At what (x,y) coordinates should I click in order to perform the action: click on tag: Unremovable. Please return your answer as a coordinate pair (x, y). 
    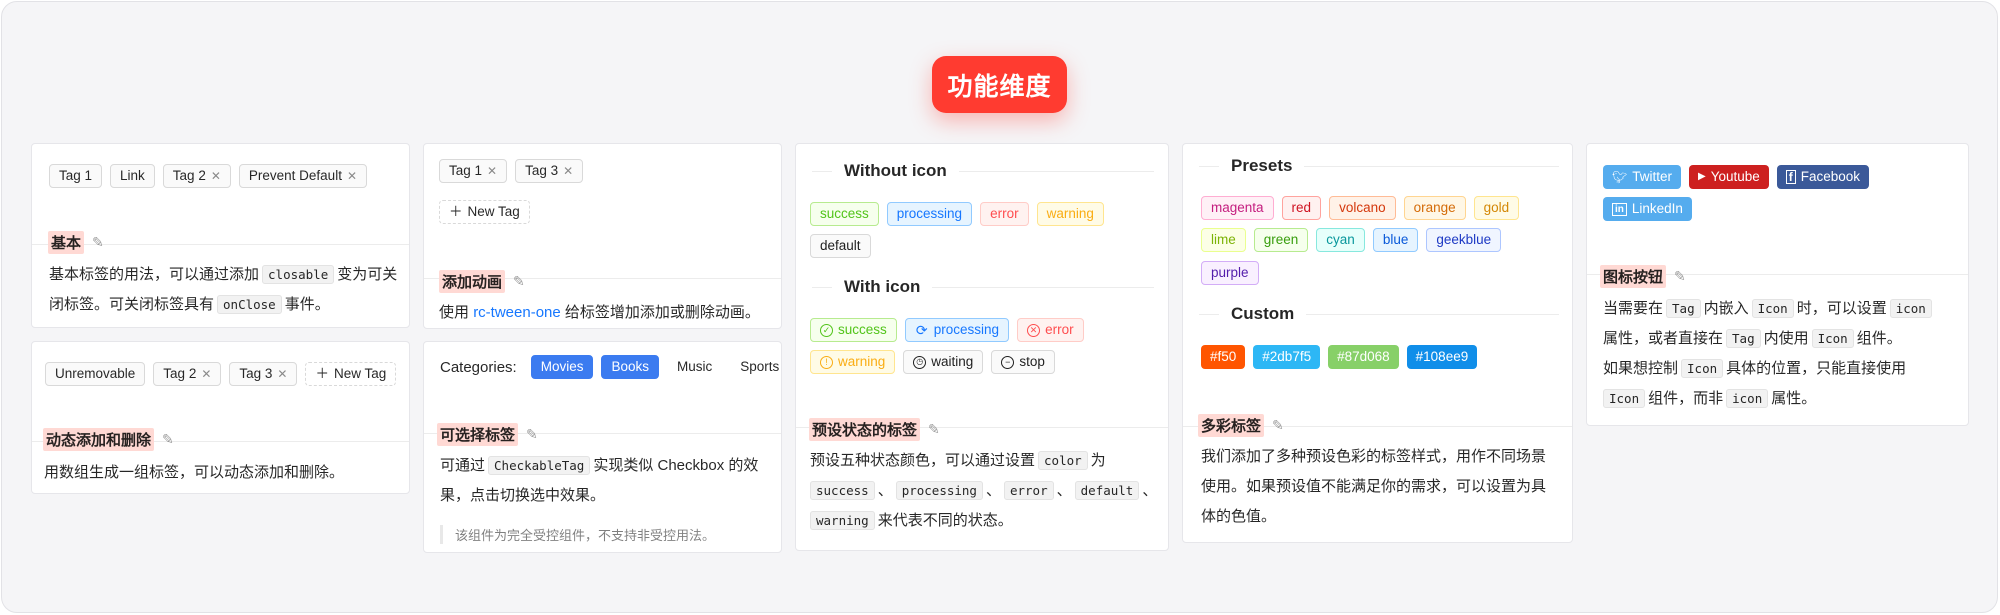
    Looking at the image, I should click on (95, 374).